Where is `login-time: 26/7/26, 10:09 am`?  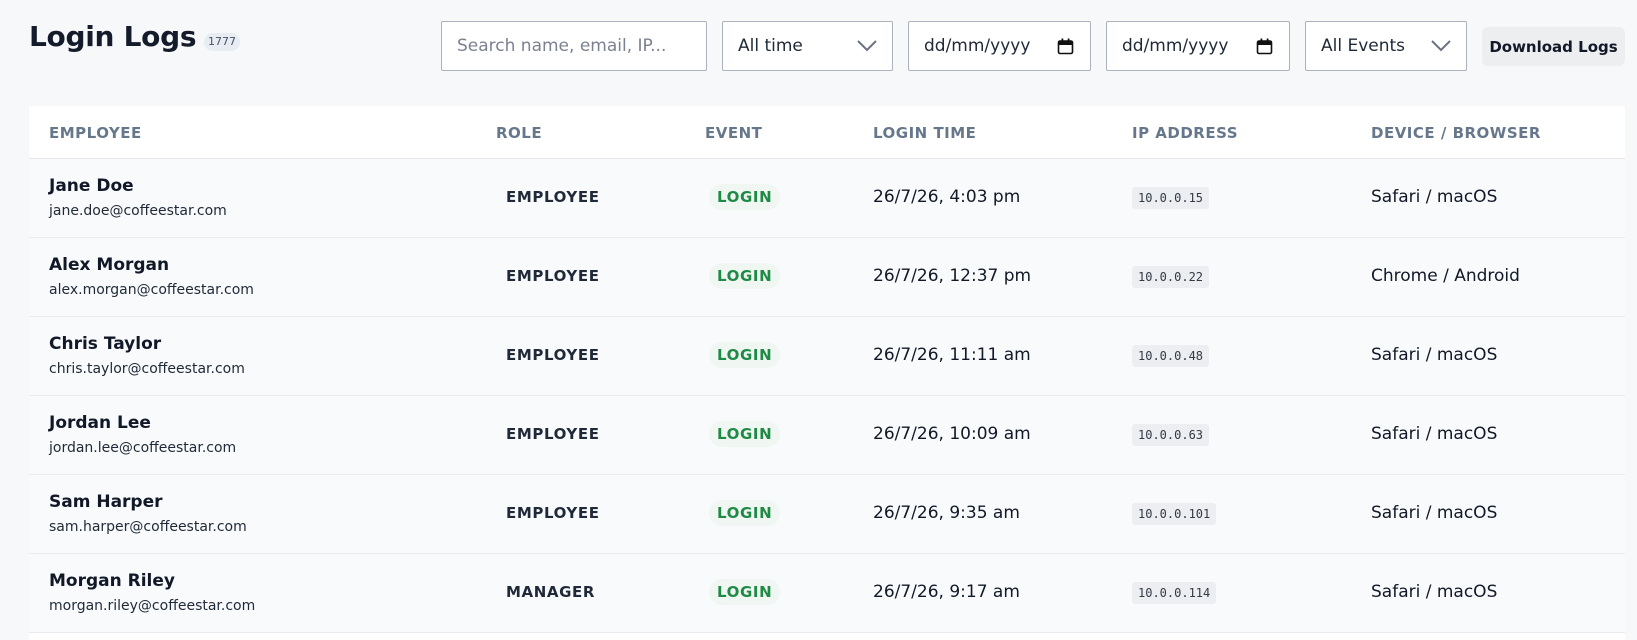 login-time: 26/7/26, 10:09 am is located at coordinates (952, 434).